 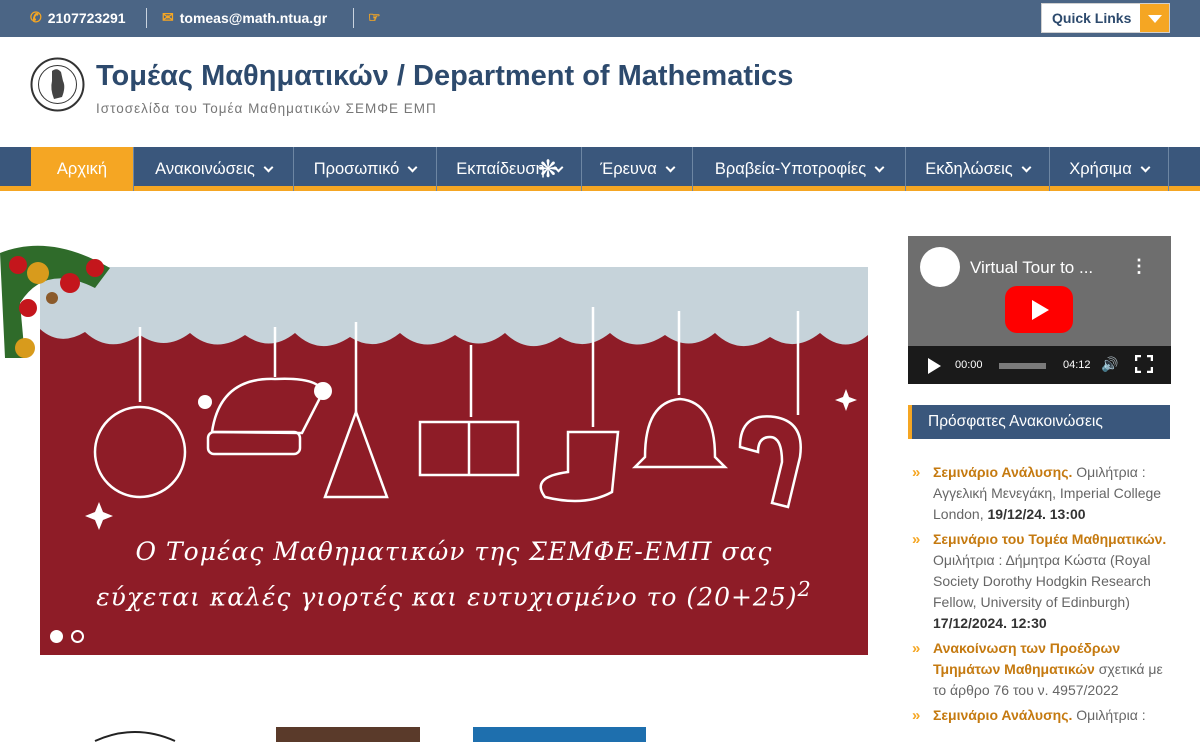 I want to click on list-item: Σεμινάριο Ανάλυσης. Ομιλήτρια :, so click(x=1041, y=715).